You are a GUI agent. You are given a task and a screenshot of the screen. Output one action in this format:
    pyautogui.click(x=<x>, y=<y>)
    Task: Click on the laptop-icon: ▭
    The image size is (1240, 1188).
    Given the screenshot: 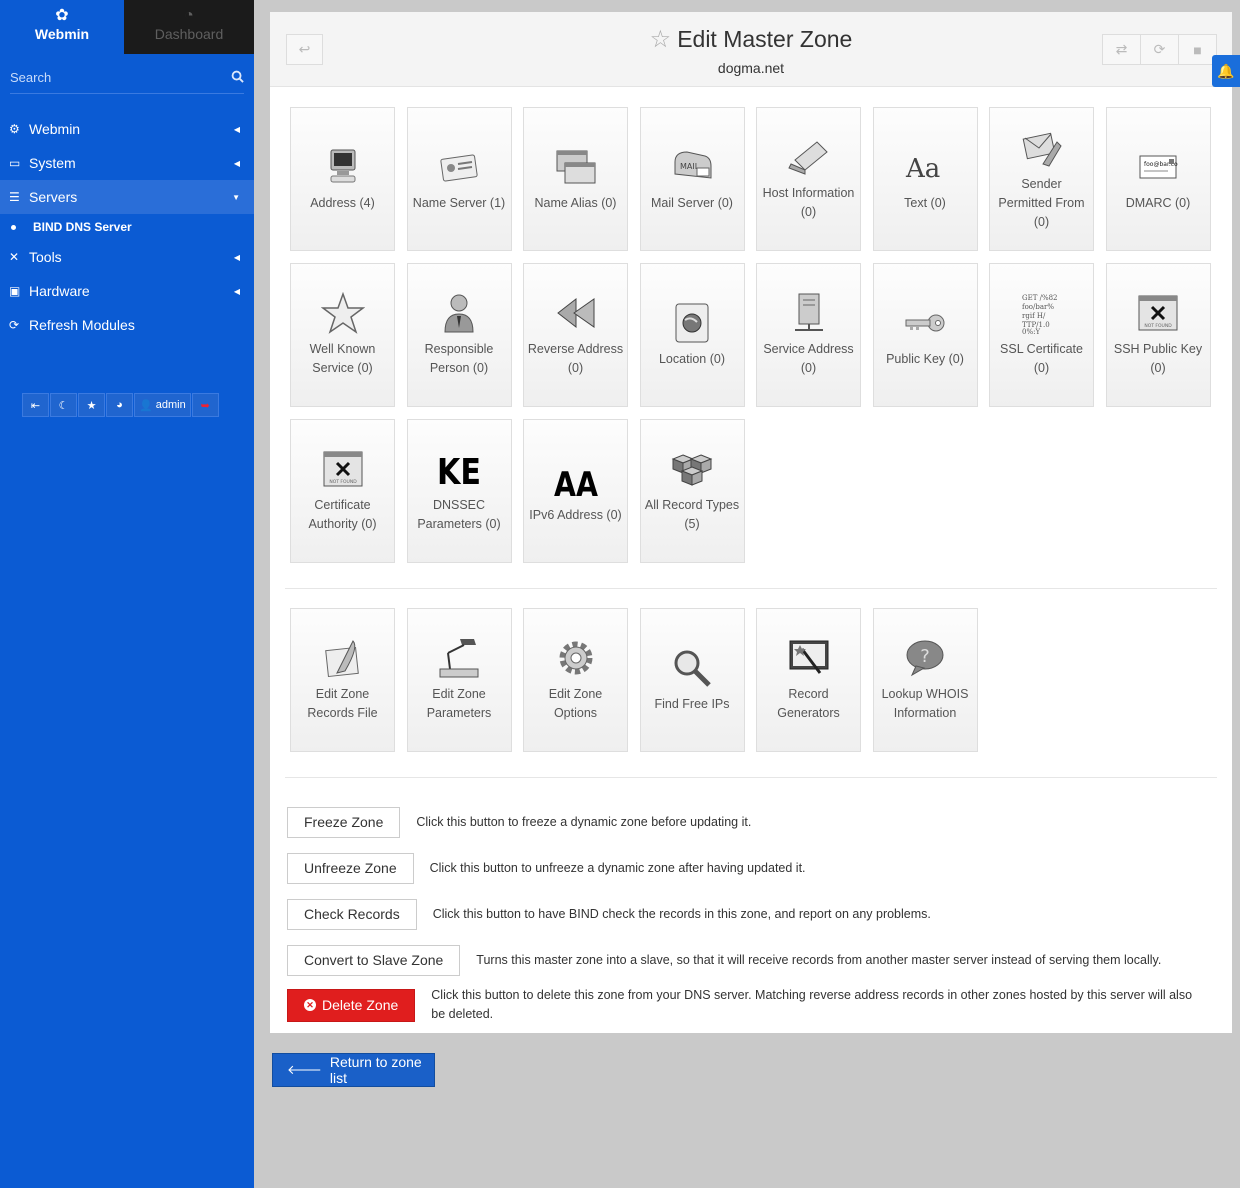 What is the action you would take?
    pyautogui.click(x=15, y=163)
    